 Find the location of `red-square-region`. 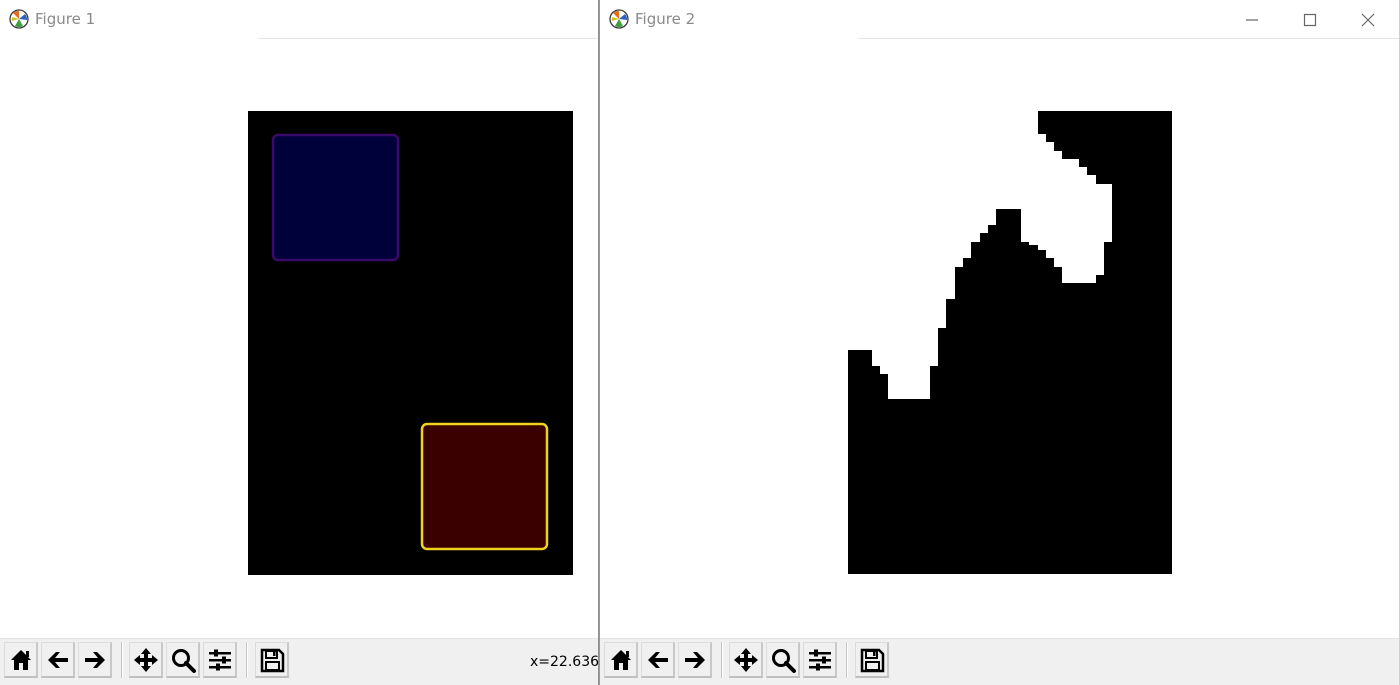

red-square-region is located at coordinates (484, 486).